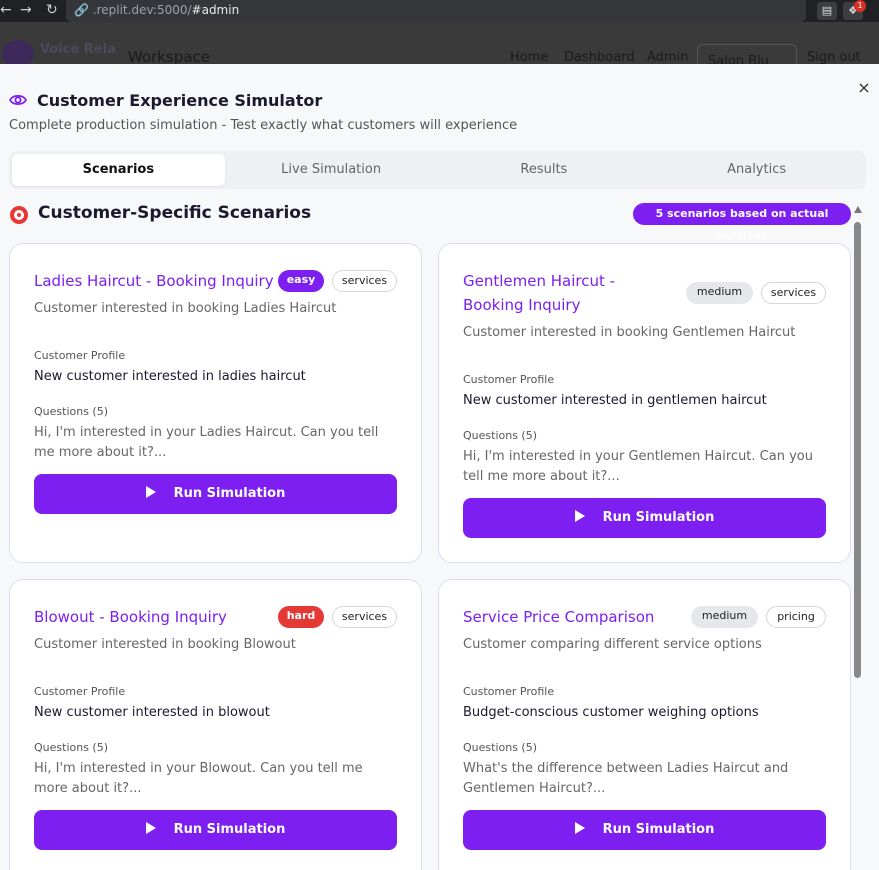 The image size is (879, 870). I want to click on address-bar: 🔗 .replit.dev:5000/#admin, so click(436, 11).